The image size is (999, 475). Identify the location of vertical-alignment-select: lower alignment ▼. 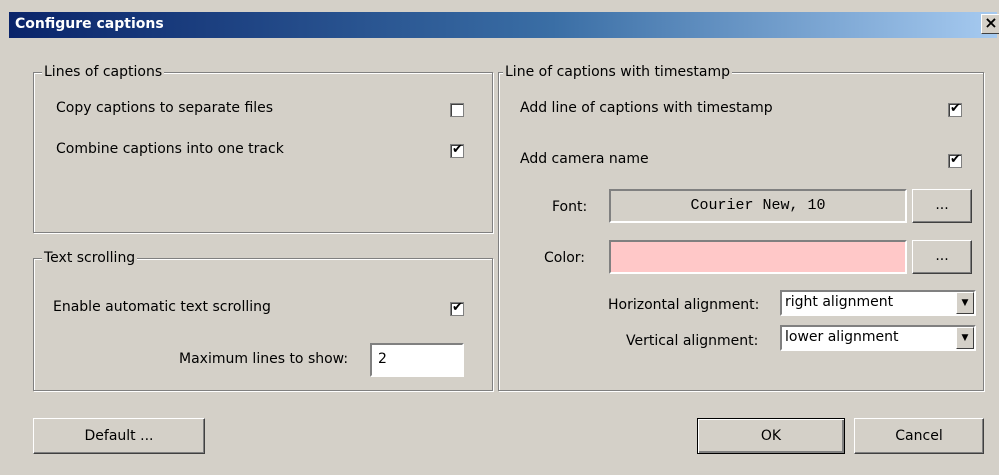
(878, 338).